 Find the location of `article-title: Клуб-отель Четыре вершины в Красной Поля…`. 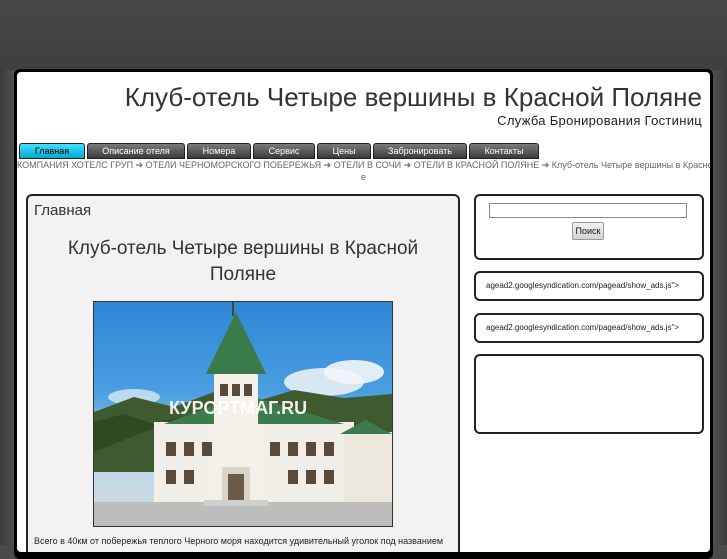

article-title: Клуб-отель Четыре вершины в Красной Поля… is located at coordinates (243, 261).